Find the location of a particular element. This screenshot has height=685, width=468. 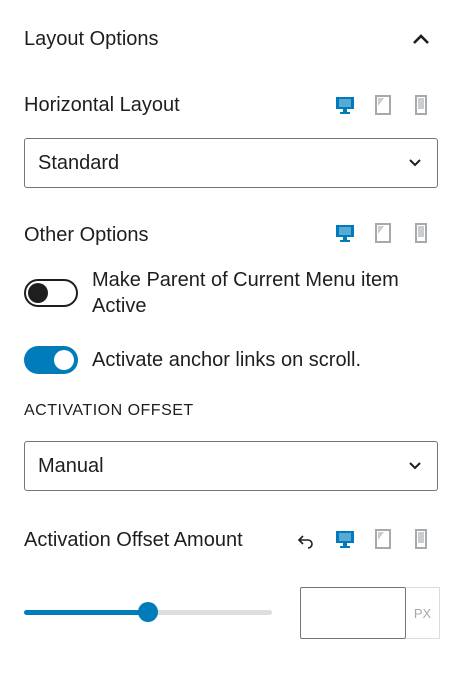

offset-amount-device-switcher is located at coordinates (383, 539).